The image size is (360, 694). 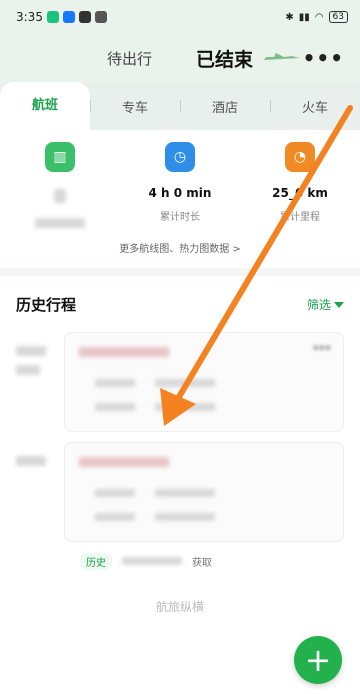 I want to click on stat-flights: ▥, so click(x=60, y=187).